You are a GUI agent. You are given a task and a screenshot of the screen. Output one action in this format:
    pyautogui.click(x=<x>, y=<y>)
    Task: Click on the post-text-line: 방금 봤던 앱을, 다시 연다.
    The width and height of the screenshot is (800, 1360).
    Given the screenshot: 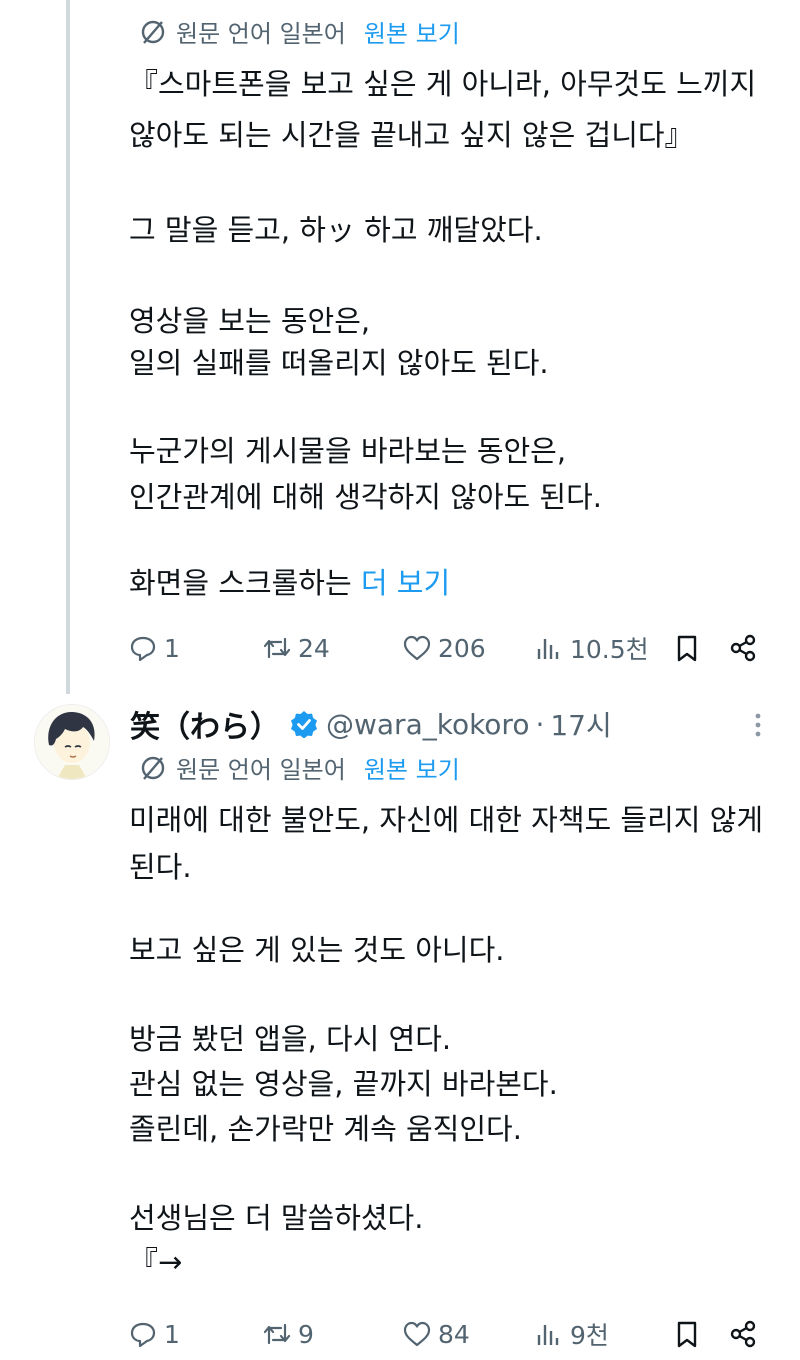 What is the action you would take?
    pyautogui.click(x=290, y=1039)
    